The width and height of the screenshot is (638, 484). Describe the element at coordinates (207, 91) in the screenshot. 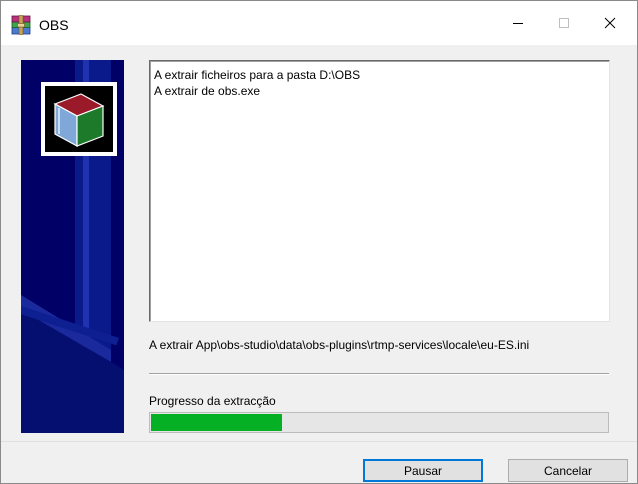

I see `log-line: A extrair de obs.exe` at that location.